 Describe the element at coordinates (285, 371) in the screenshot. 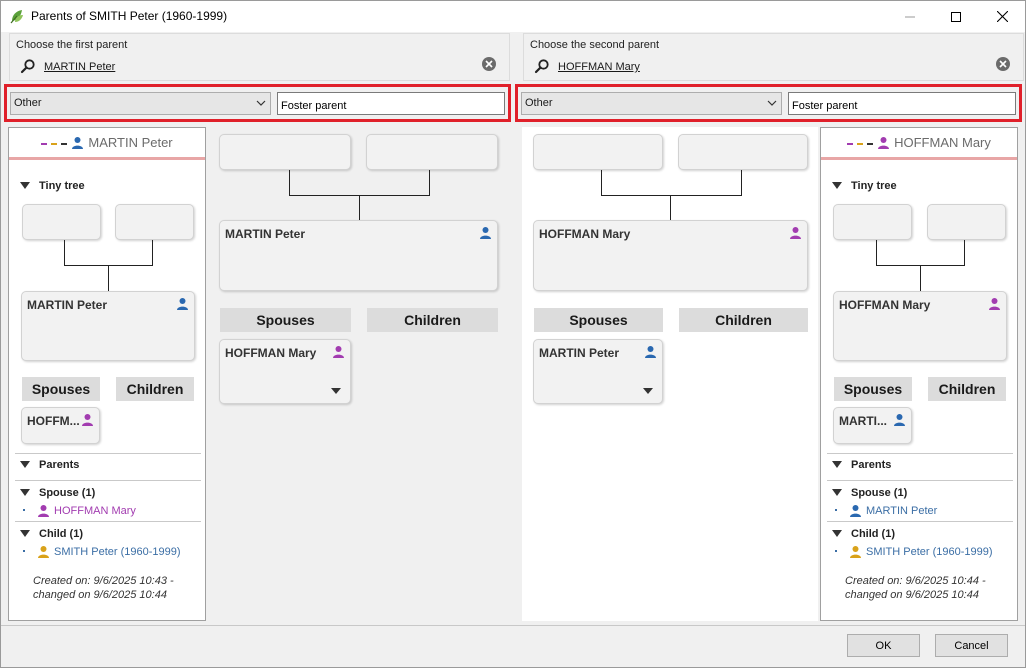

I see `spouse-card: HOFFMAN Mary` at that location.